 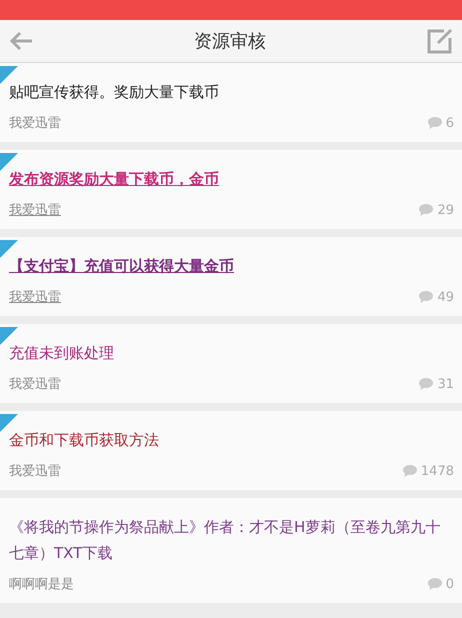 I want to click on post-title: 【支付宝】充值可以获得大量金币, so click(x=231, y=266).